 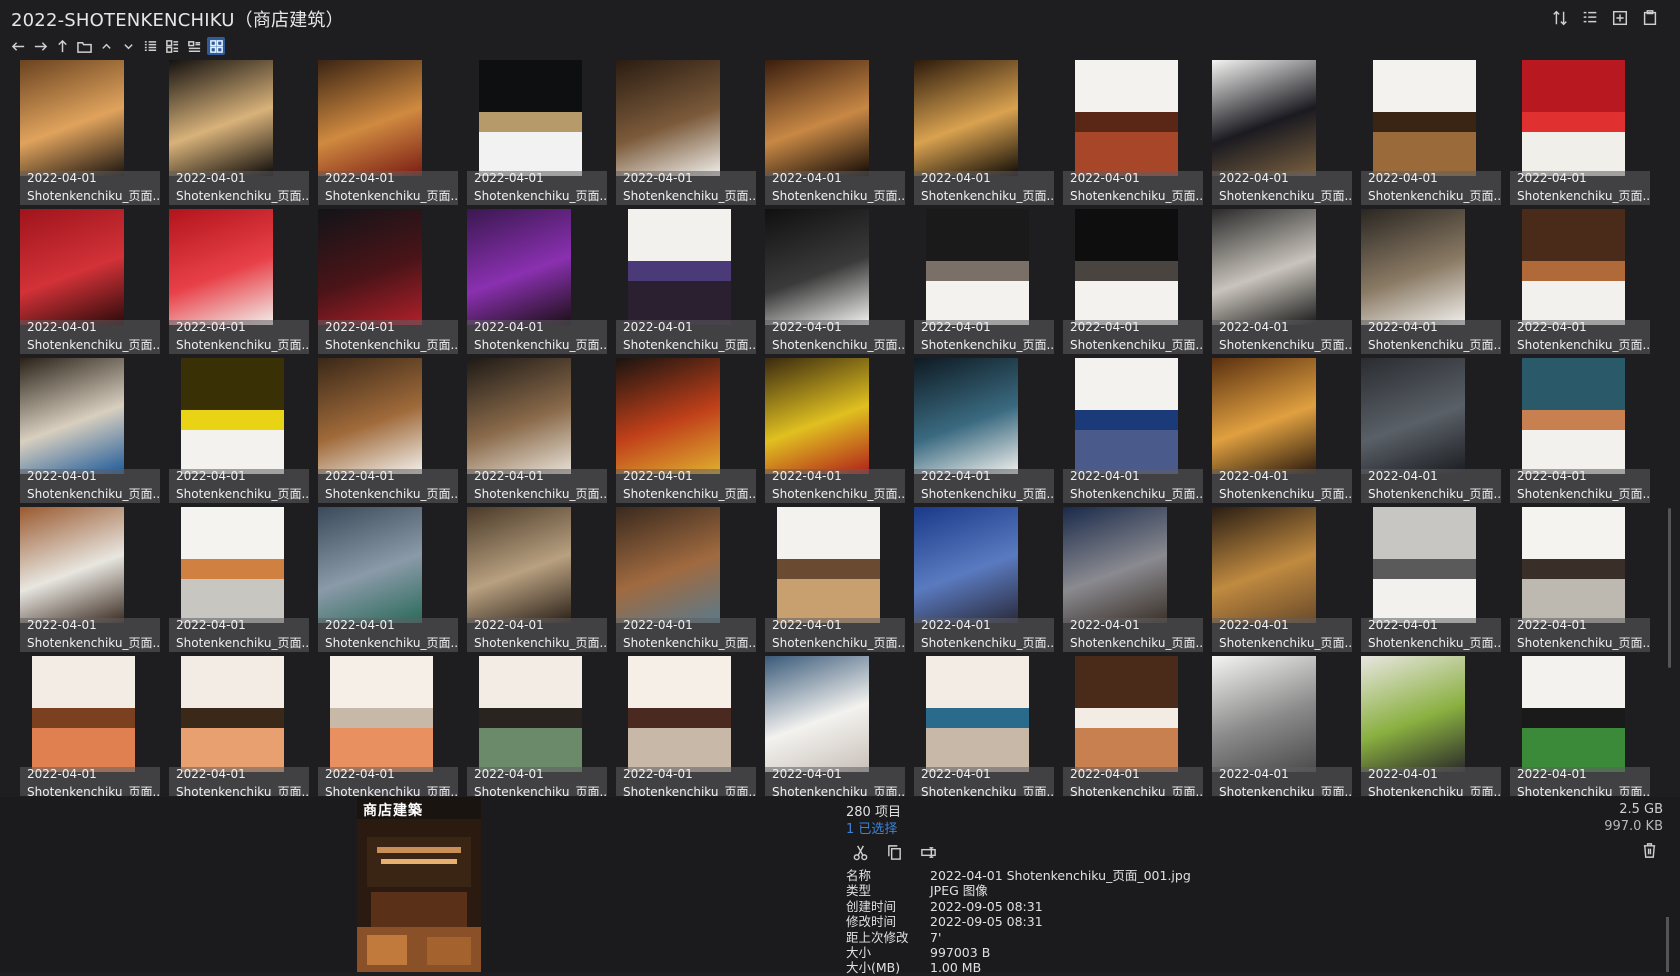 What do you see at coordinates (871, 827) in the screenshot?
I see `selected-count: 1 已选择` at bounding box center [871, 827].